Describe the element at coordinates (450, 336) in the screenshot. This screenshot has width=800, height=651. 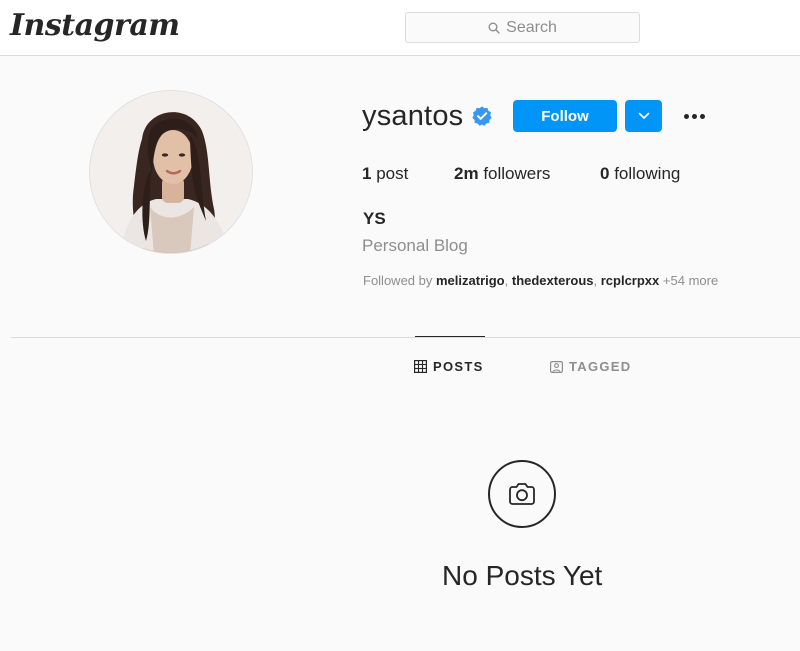
I see `active-tab-indicator` at that location.